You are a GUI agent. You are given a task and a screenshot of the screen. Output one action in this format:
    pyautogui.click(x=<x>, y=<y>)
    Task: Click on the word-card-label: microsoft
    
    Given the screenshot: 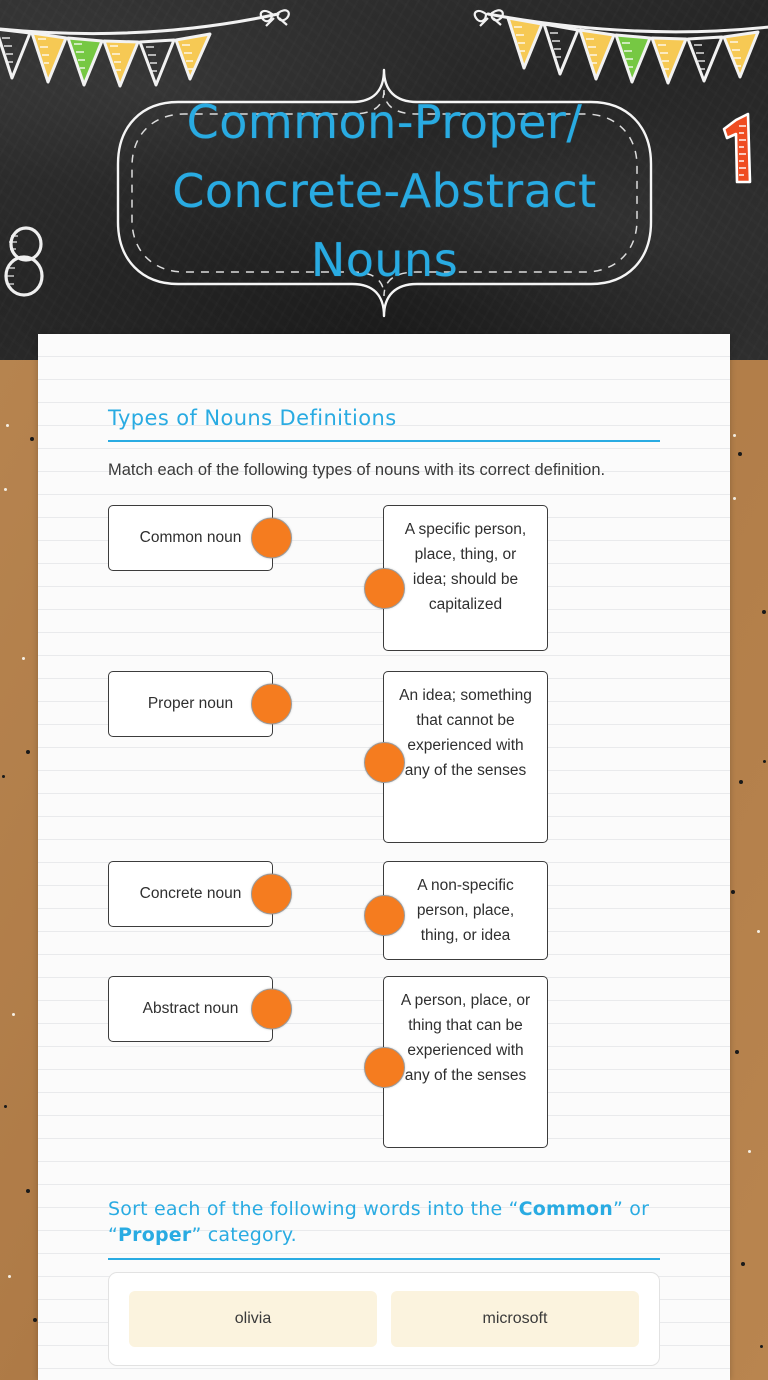 What is the action you would take?
    pyautogui.click(x=515, y=1318)
    